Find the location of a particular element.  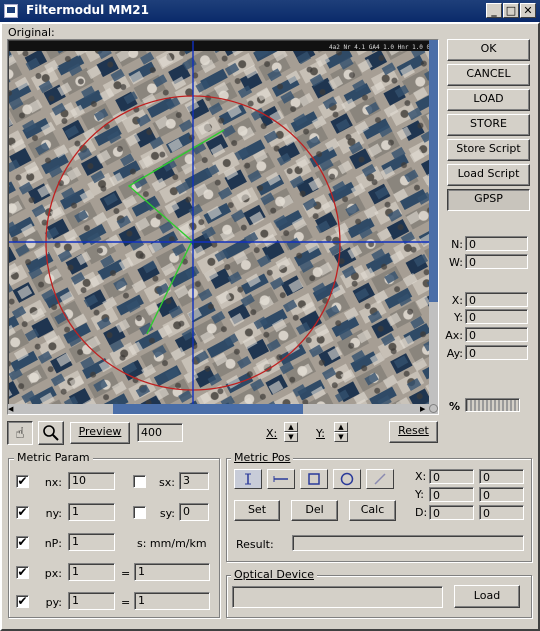

units-label: s: mm/m/km is located at coordinates (172, 543).